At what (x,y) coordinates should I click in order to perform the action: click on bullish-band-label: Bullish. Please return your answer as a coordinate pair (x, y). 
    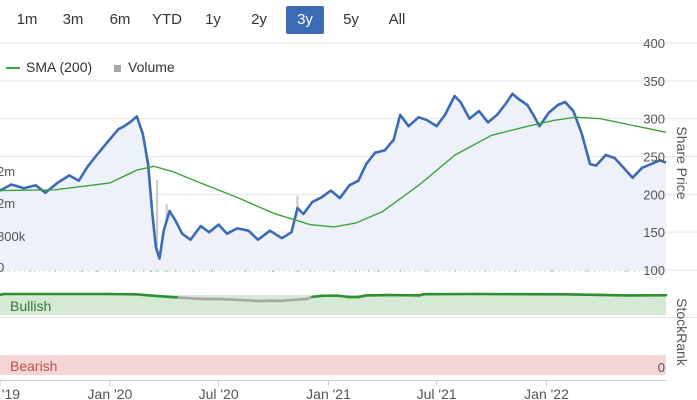
    Looking at the image, I should click on (30, 306).